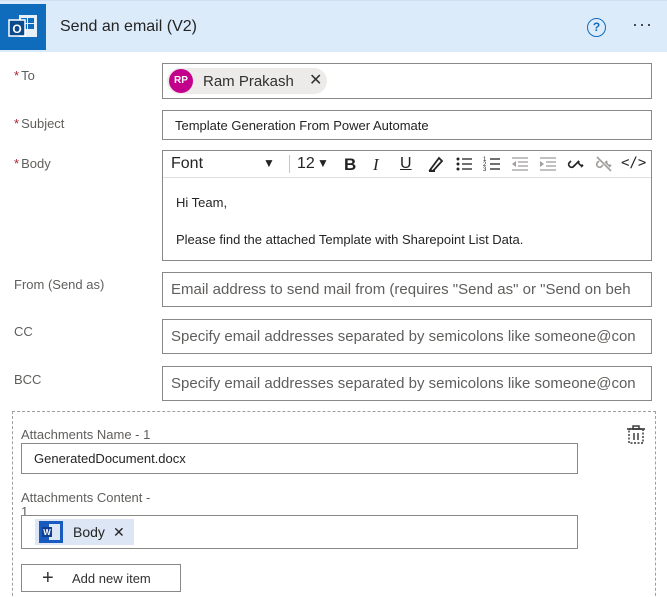 Image resolution: width=667 pixels, height=597 pixels. What do you see at coordinates (548, 166) in the screenshot?
I see `increase-indent-icon` at bounding box center [548, 166].